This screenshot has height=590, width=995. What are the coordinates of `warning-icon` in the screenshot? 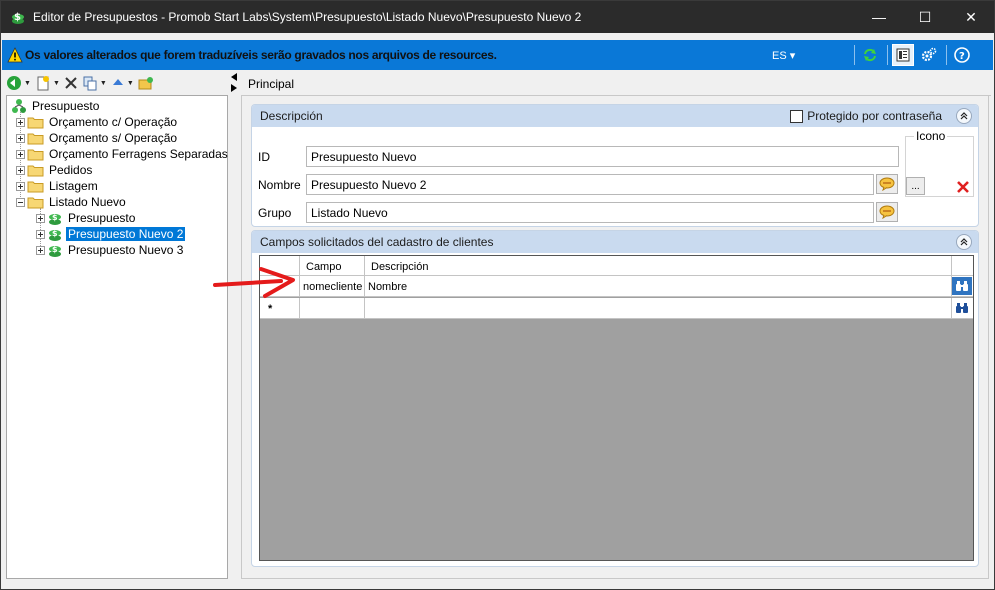 It's located at (15, 55).